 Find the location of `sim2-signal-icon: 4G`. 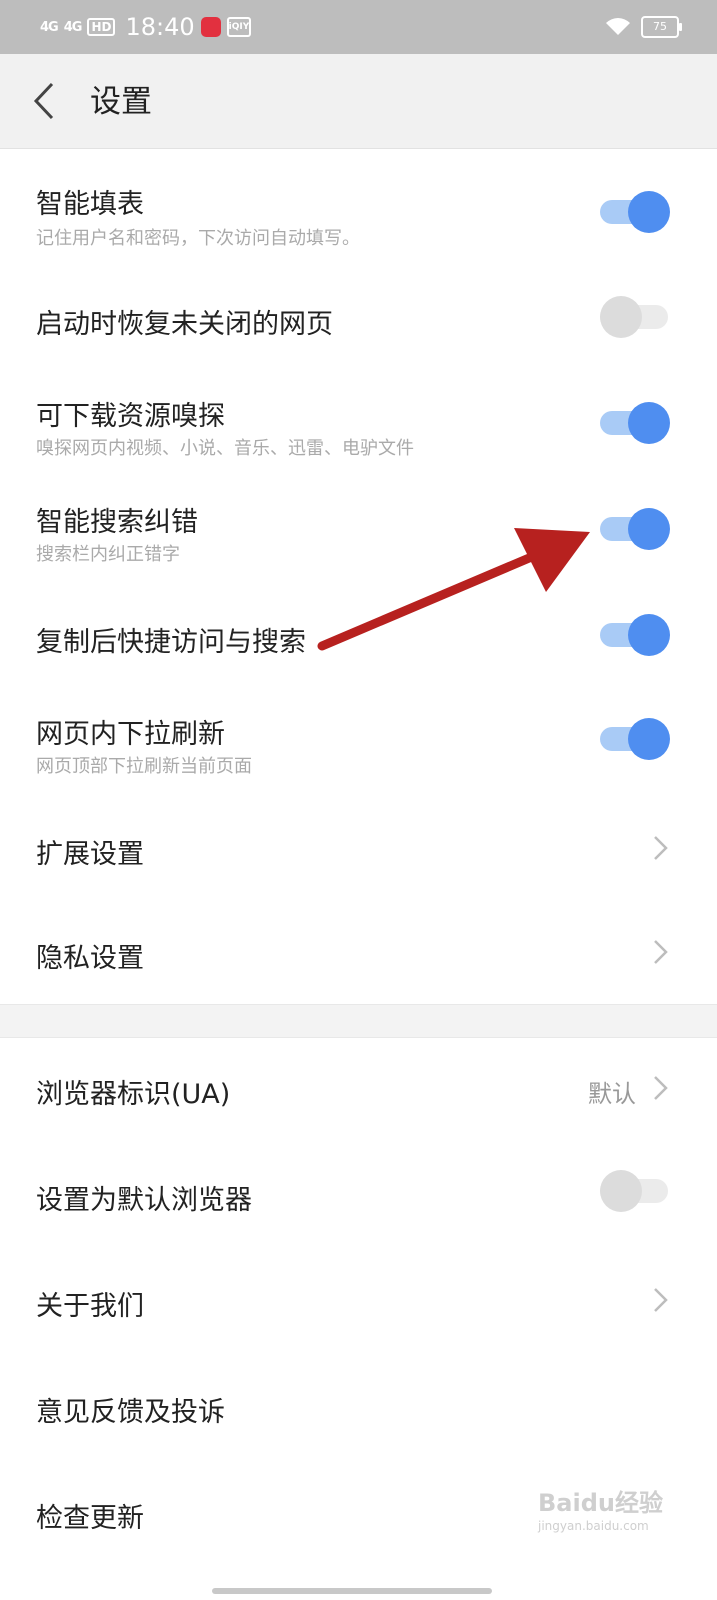

sim2-signal-icon: 4G is located at coordinates (73, 27).